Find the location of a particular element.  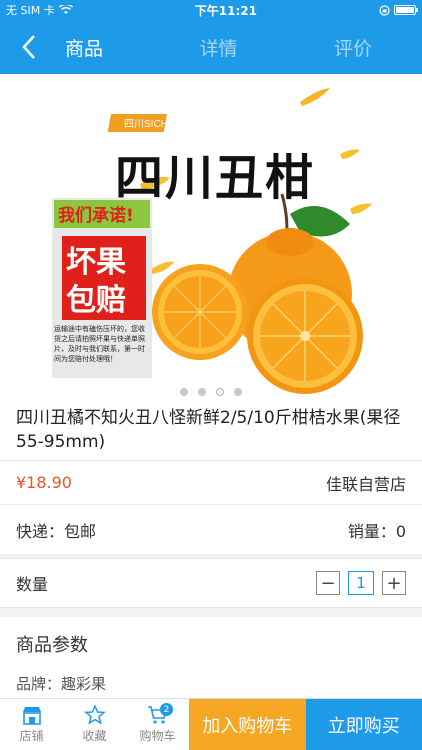

banner-tag-text: 四川SICHUAN is located at coordinates (156, 124).